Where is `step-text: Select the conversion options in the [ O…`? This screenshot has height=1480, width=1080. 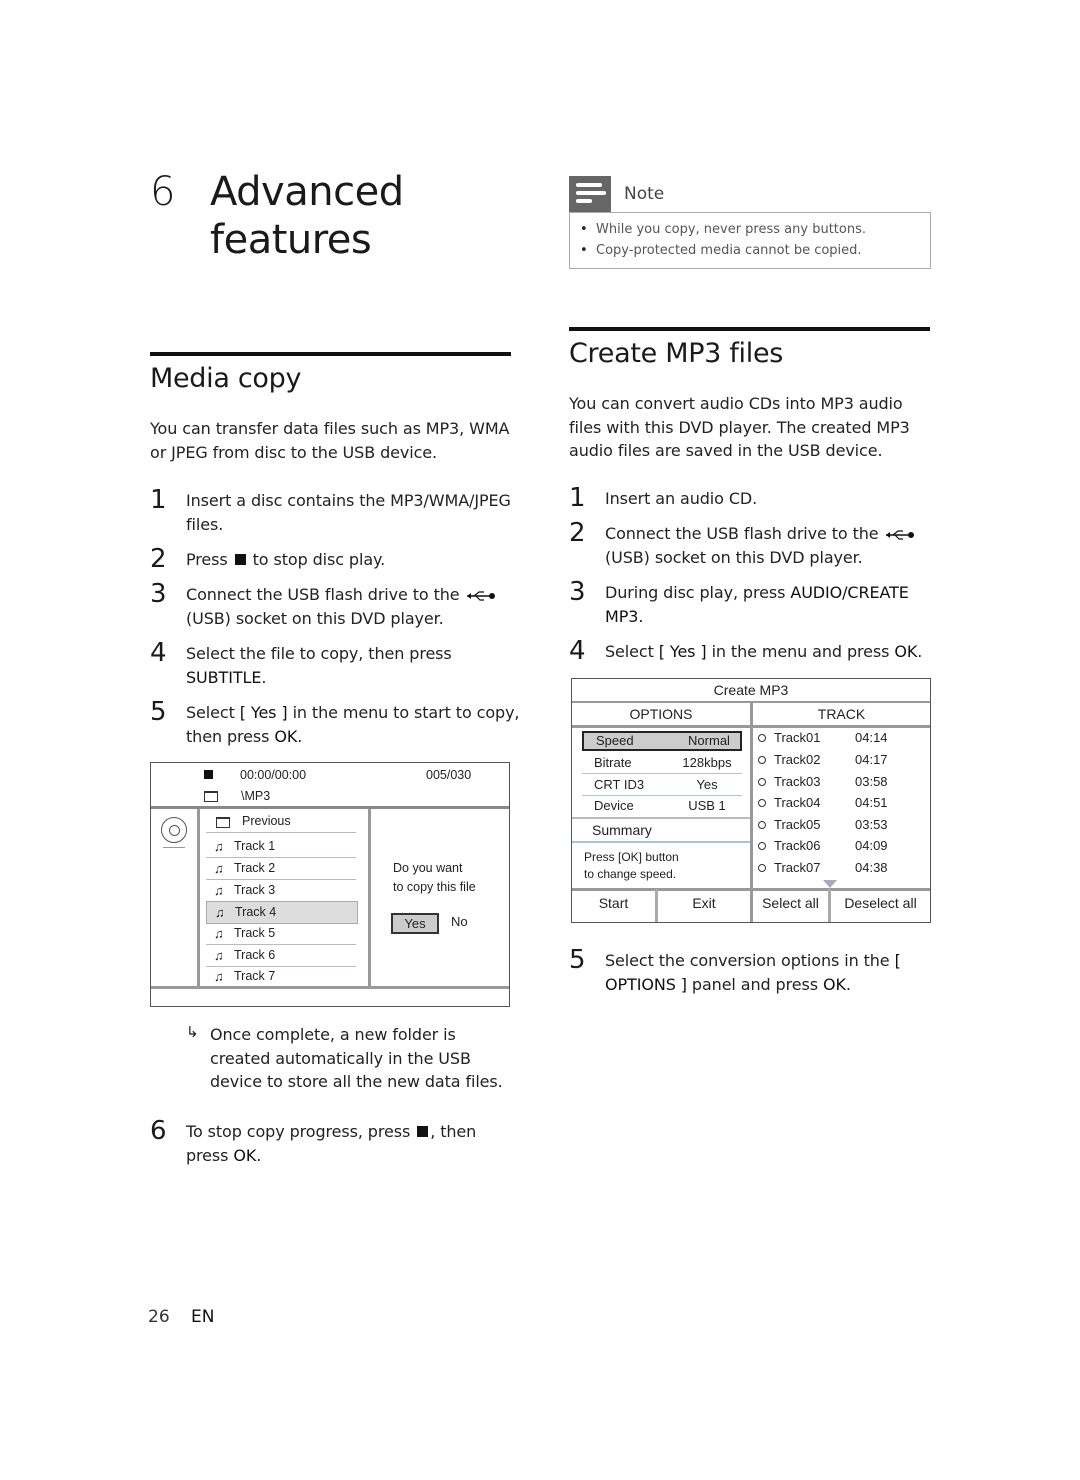
step-text: Select the conversion options in the [ O… is located at coordinates (753, 972).